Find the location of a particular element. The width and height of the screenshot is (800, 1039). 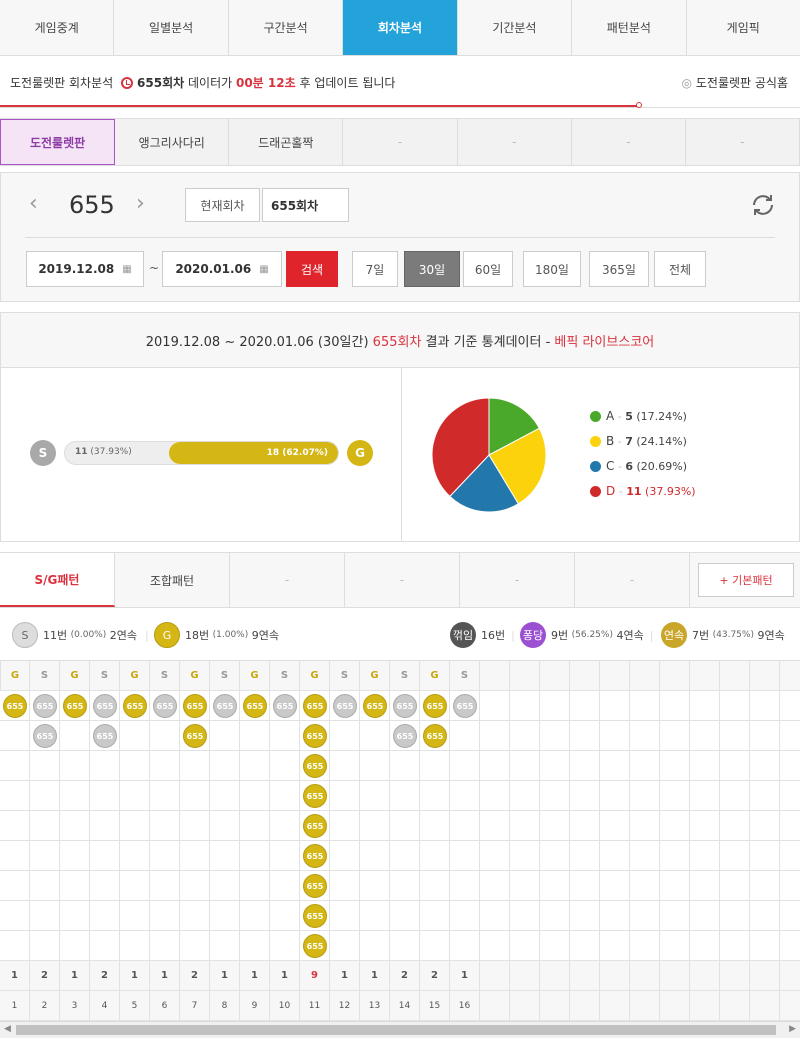

horizontal-scrollbar: ◀ ▶ is located at coordinates (400, 1029).